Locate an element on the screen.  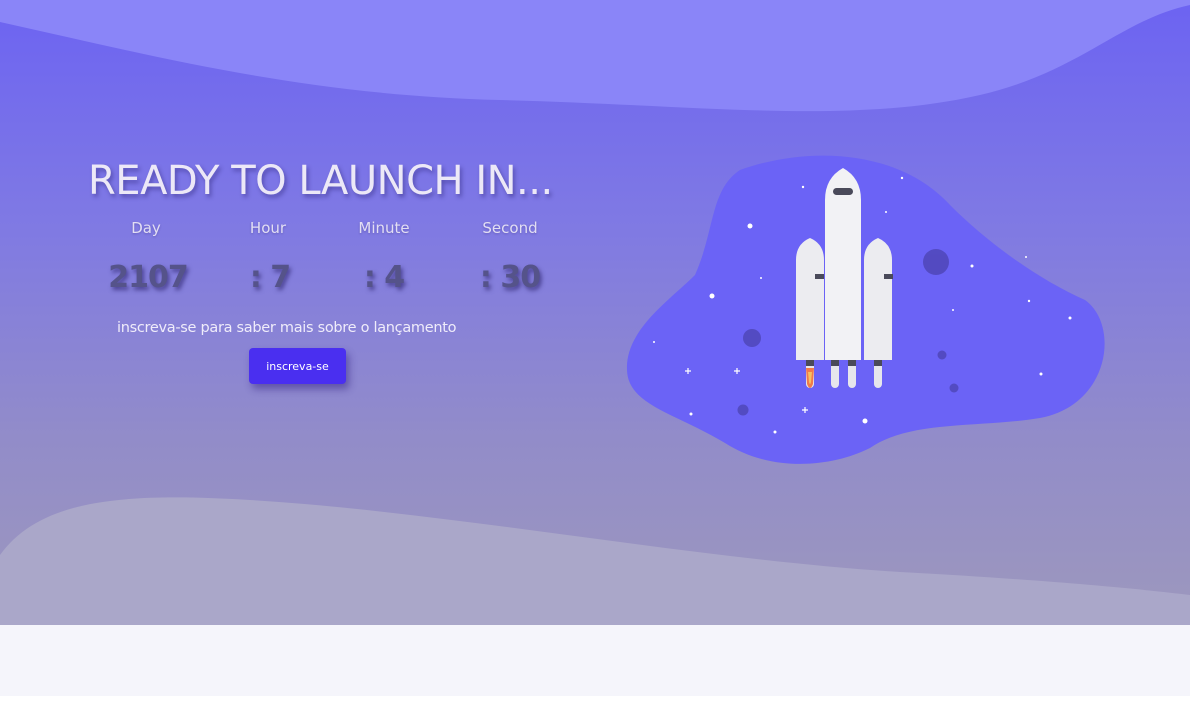
countdown-label-day: Day is located at coordinates (146, 228).